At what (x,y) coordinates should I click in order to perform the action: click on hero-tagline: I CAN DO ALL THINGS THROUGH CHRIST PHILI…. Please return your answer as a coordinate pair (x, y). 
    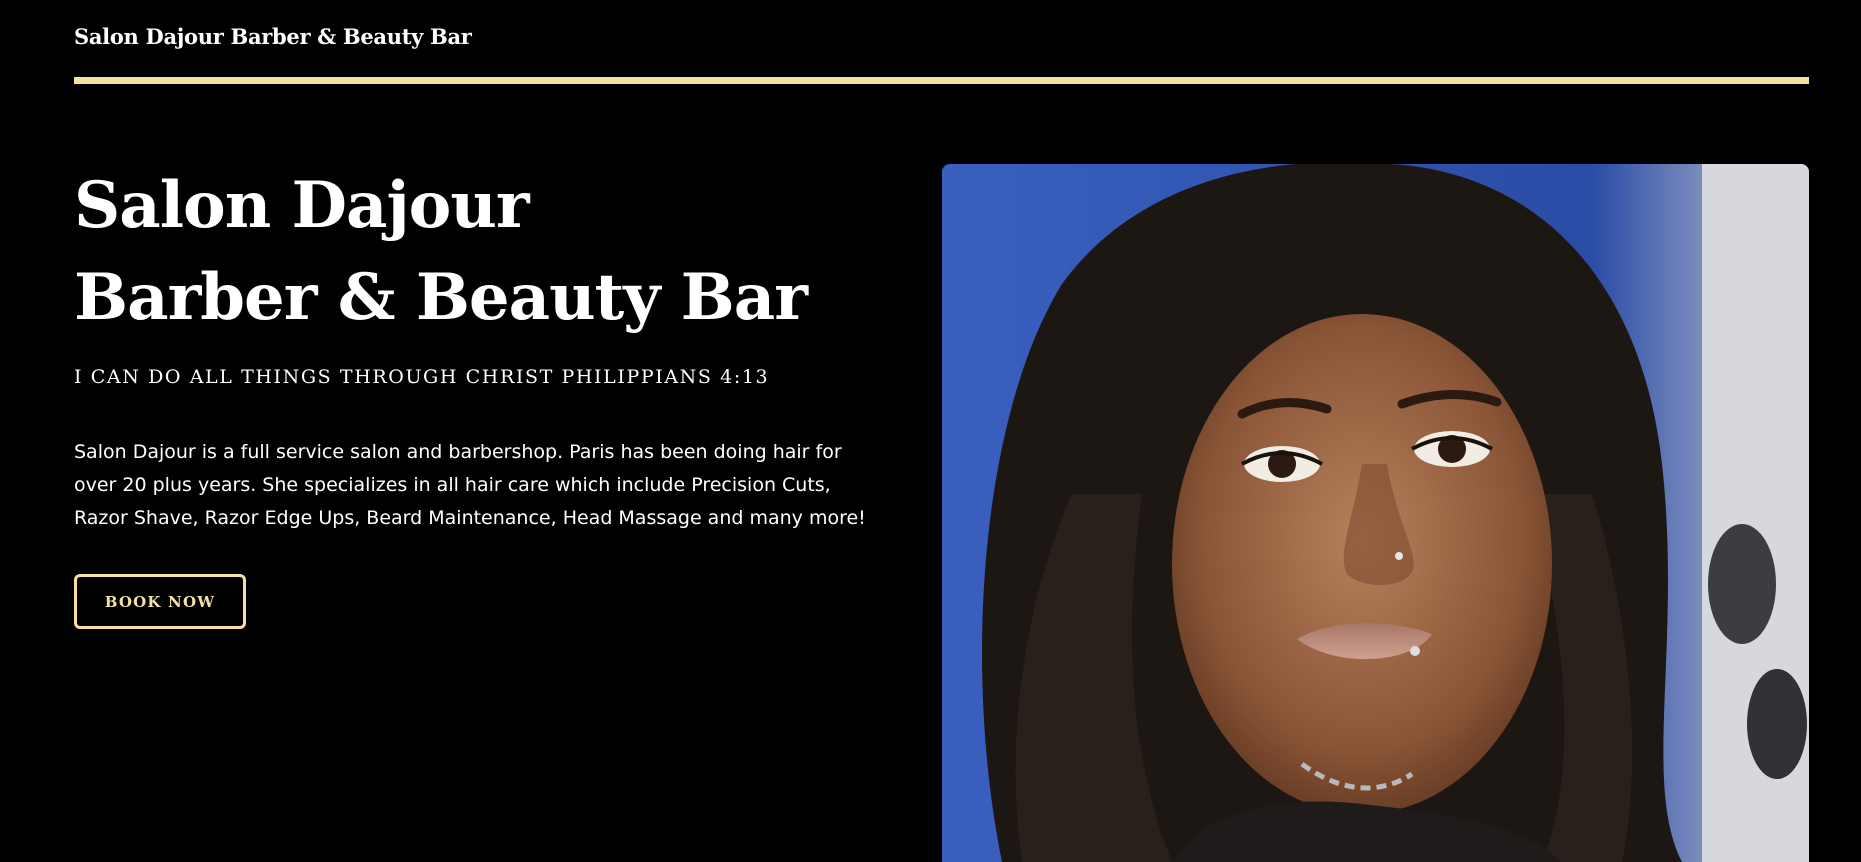
    Looking at the image, I should click on (422, 377).